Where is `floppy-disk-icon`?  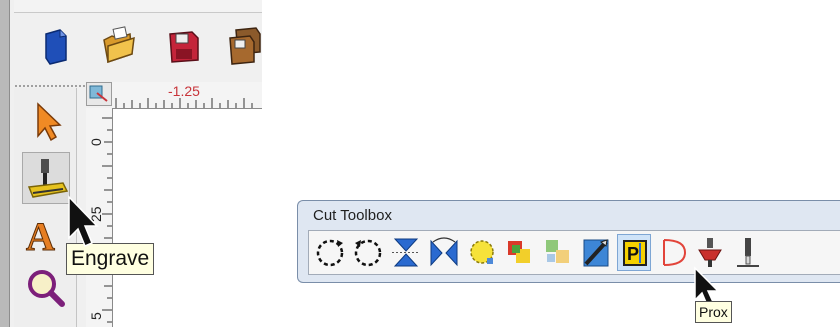 floppy-disk-icon is located at coordinates (184, 47).